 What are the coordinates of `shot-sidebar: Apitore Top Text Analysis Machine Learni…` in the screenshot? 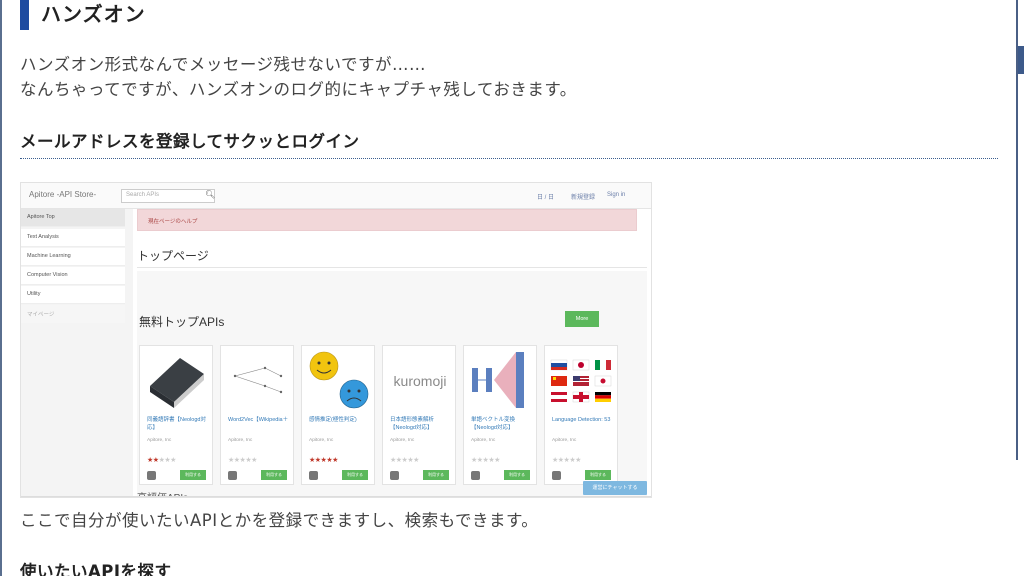 It's located at (73, 353).